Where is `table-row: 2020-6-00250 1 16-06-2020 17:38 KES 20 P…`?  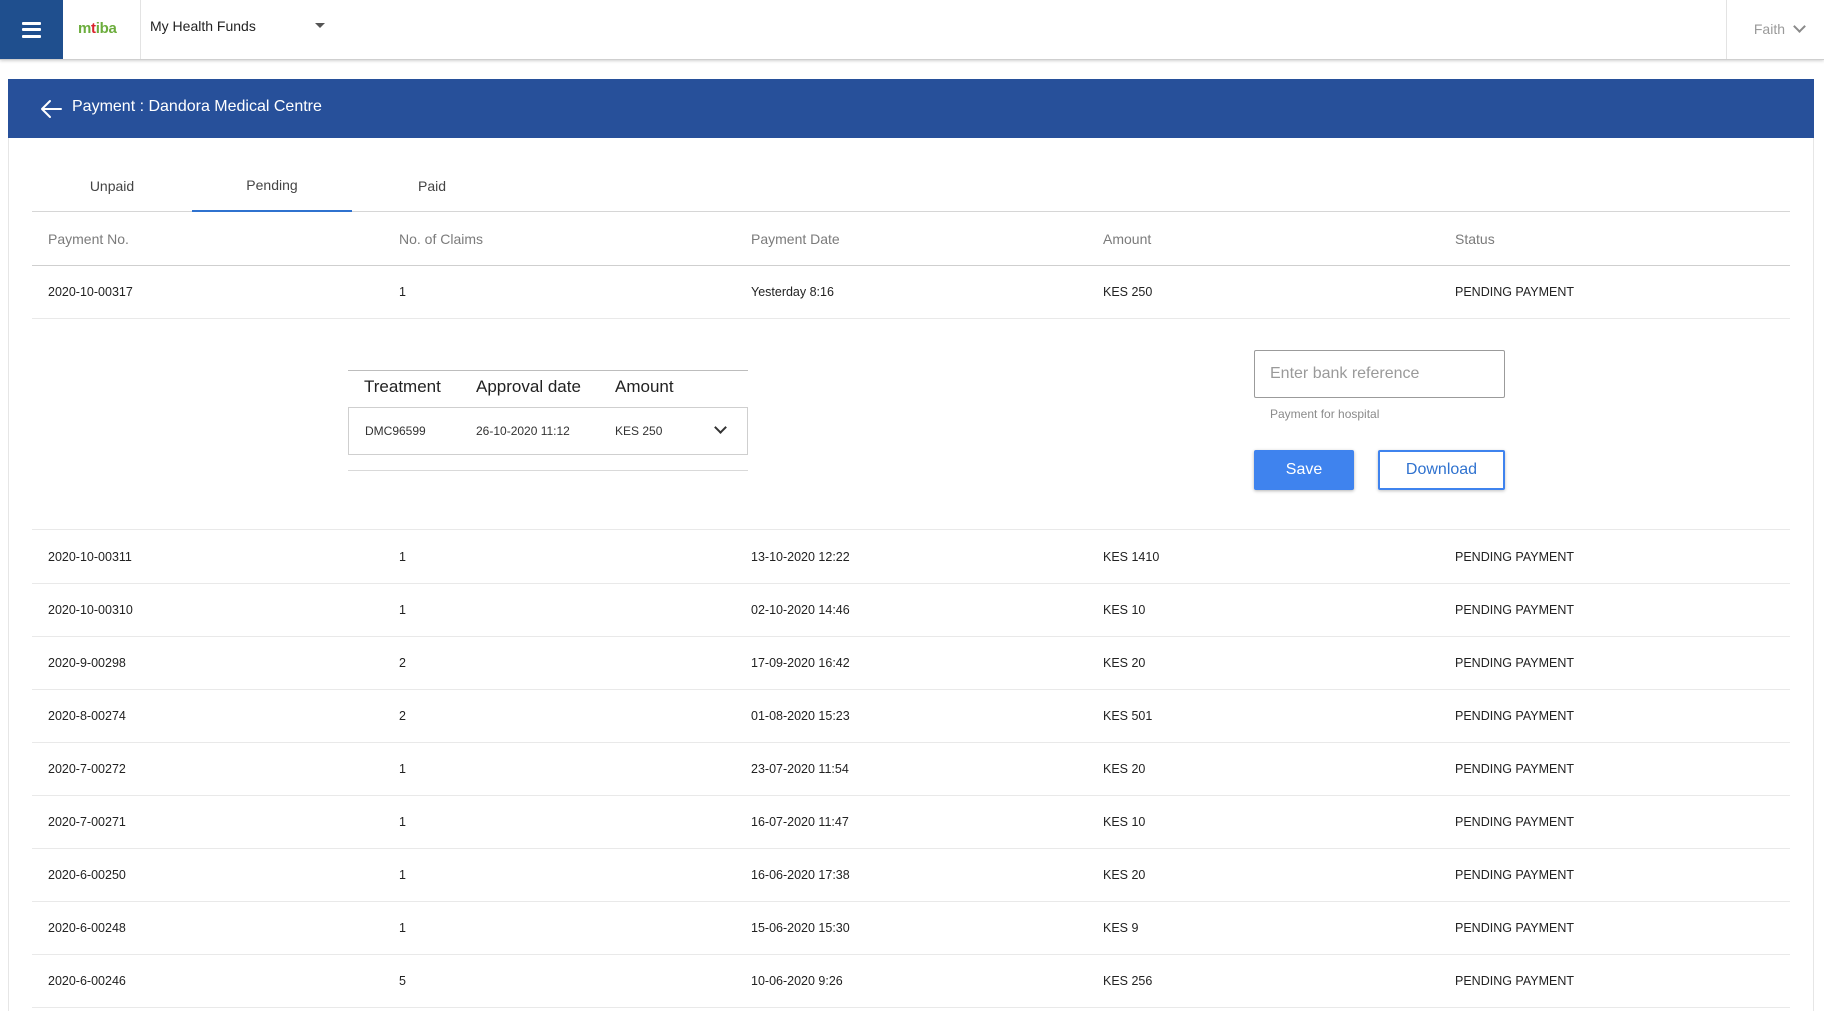 table-row: 2020-6-00250 1 16-06-2020 17:38 KES 20 P… is located at coordinates (911, 875).